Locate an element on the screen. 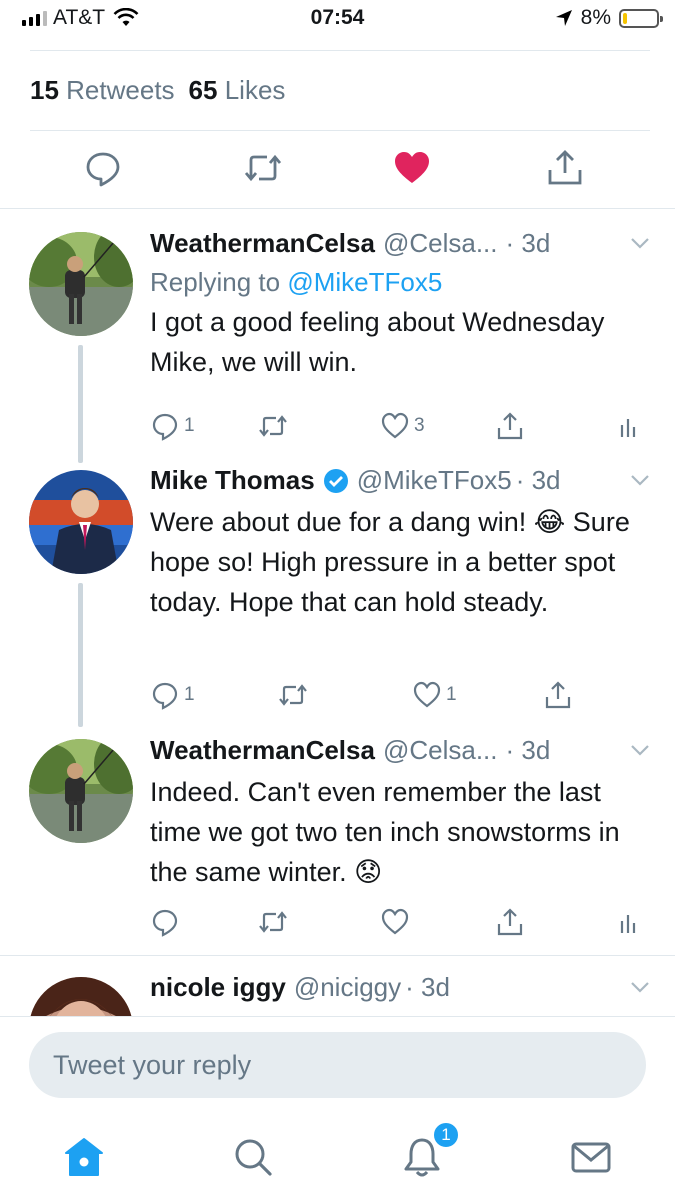 The width and height of the screenshot is (675, 1200). user-handle: @MikeTFox5 is located at coordinates (434, 480).